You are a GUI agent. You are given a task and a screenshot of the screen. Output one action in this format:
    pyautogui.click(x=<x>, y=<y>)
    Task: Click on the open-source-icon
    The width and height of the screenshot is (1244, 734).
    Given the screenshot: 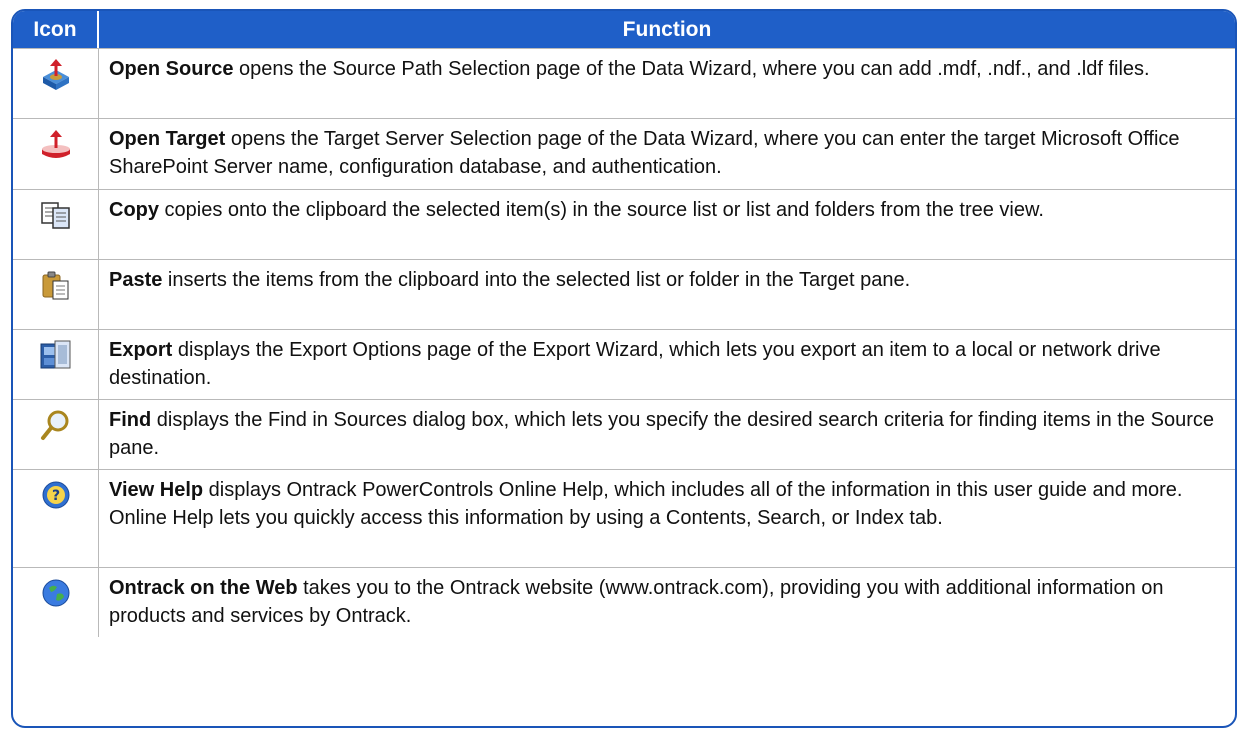 What is the action you would take?
    pyautogui.click(x=55, y=74)
    